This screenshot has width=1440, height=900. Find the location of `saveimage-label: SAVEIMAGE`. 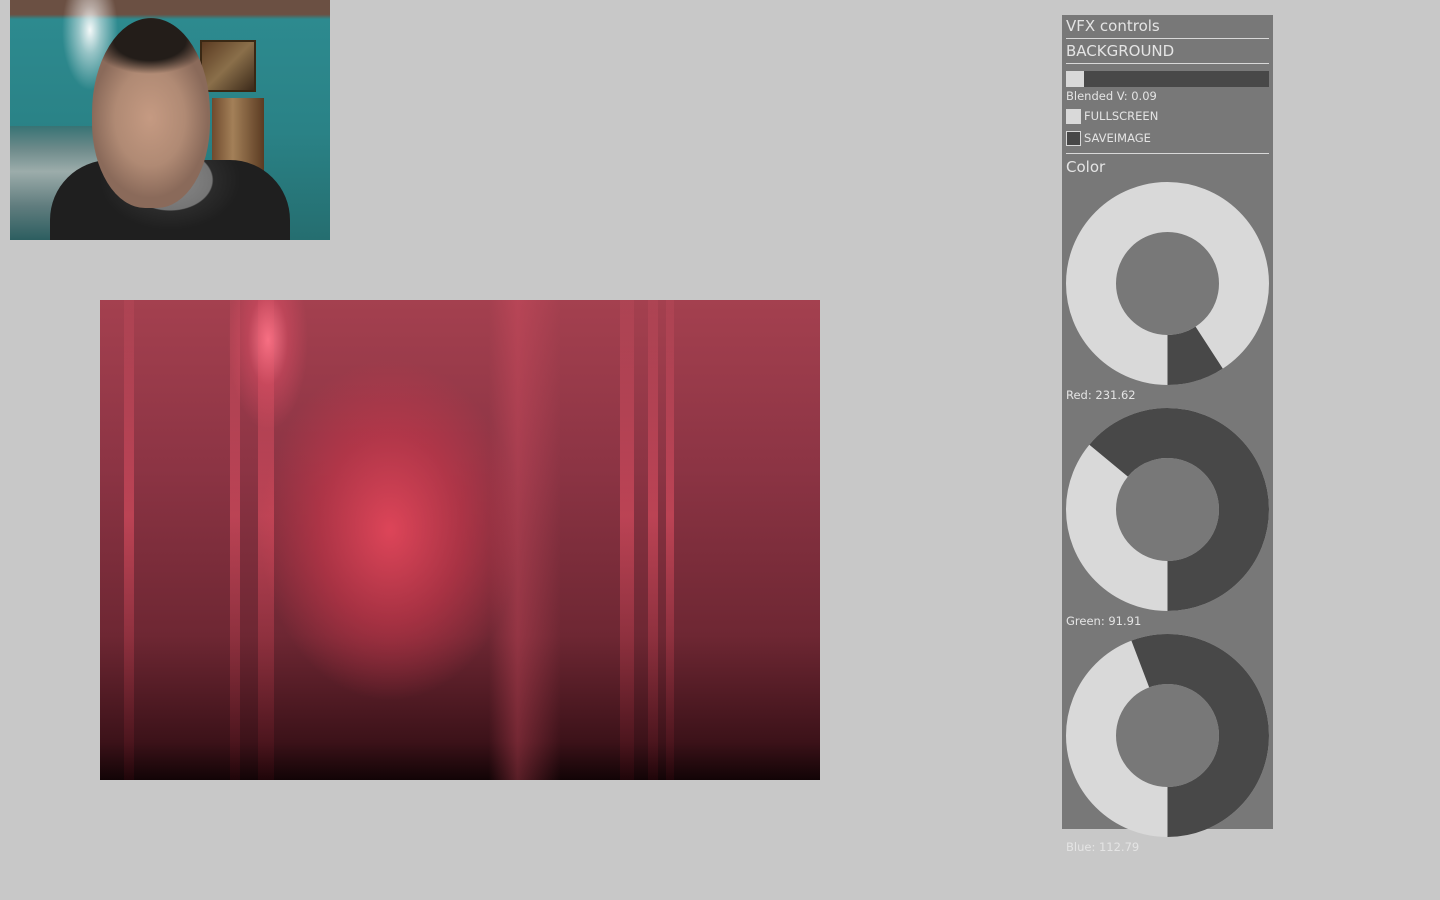

saveimage-label: SAVEIMAGE is located at coordinates (1117, 138).